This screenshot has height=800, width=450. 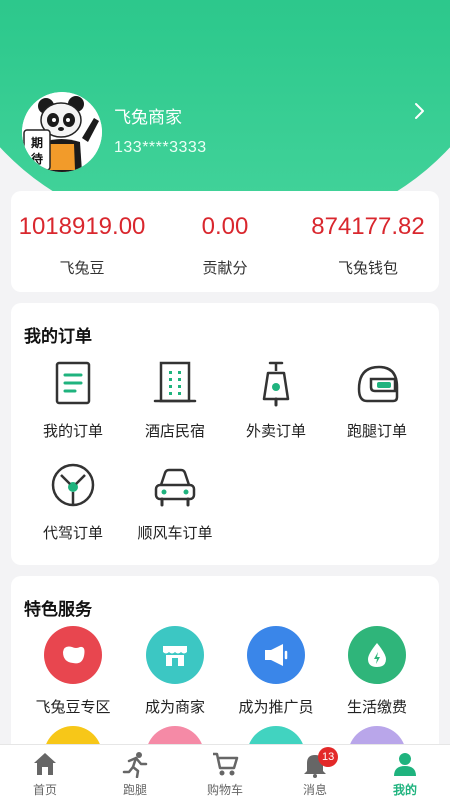 What do you see at coordinates (37, 142) in the screenshot?
I see `svg-text: 期` at bounding box center [37, 142].